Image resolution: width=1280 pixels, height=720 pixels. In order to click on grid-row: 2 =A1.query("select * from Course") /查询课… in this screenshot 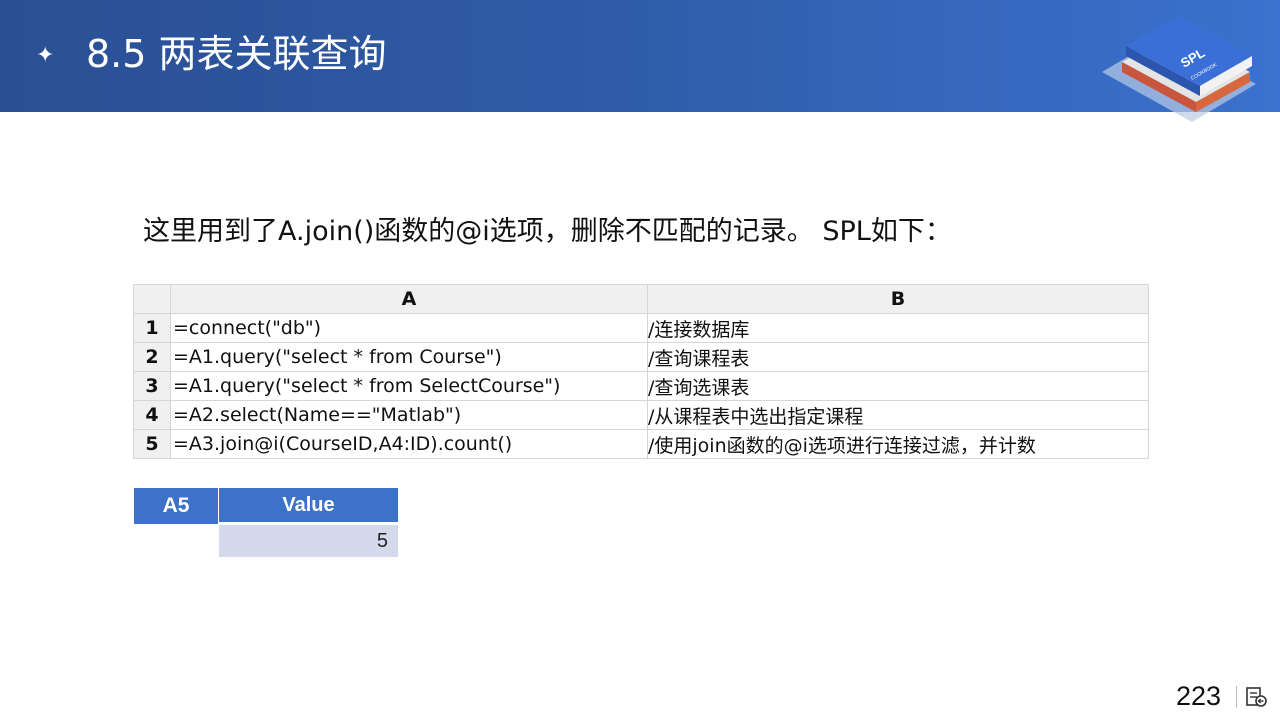, I will do `click(641, 357)`.